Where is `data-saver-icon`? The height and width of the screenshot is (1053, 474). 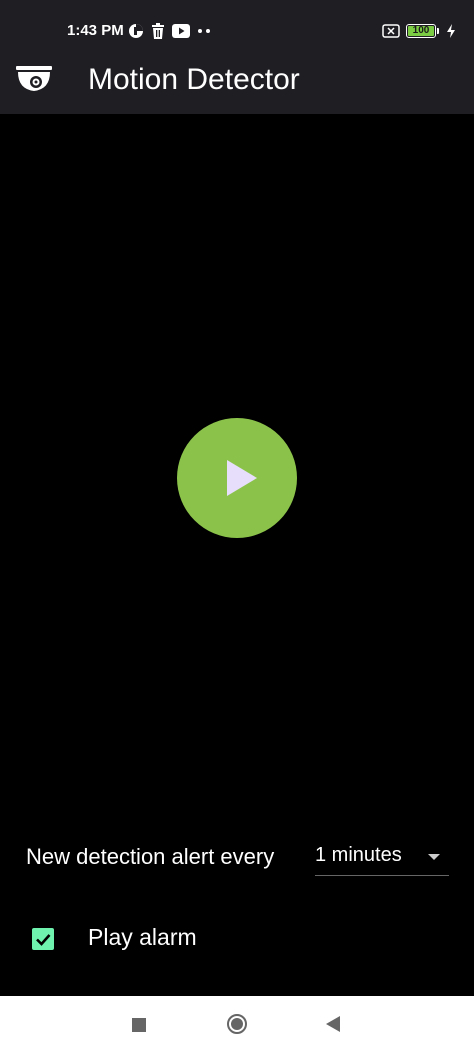 data-saver-icon is located at coordinates (136, 31).